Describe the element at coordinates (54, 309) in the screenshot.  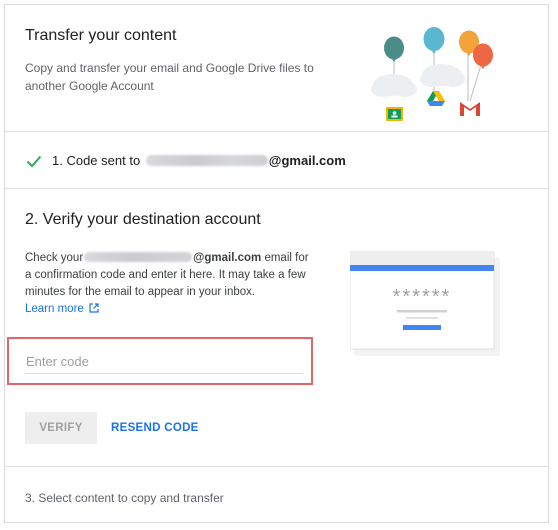
I see `learn-more-label: Learn more` at that location.